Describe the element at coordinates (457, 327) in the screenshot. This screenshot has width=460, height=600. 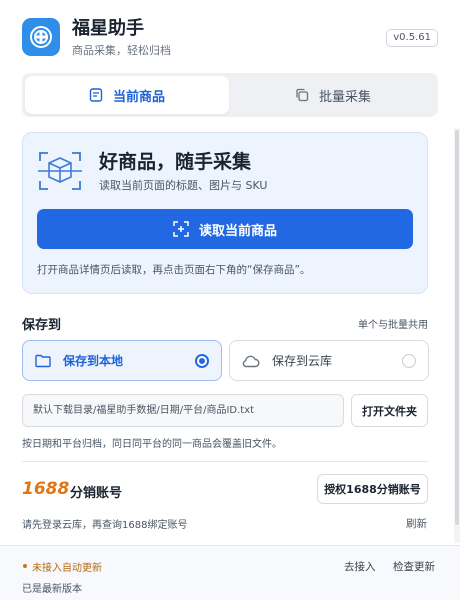
I see `scrollbar-thumb` at that location.